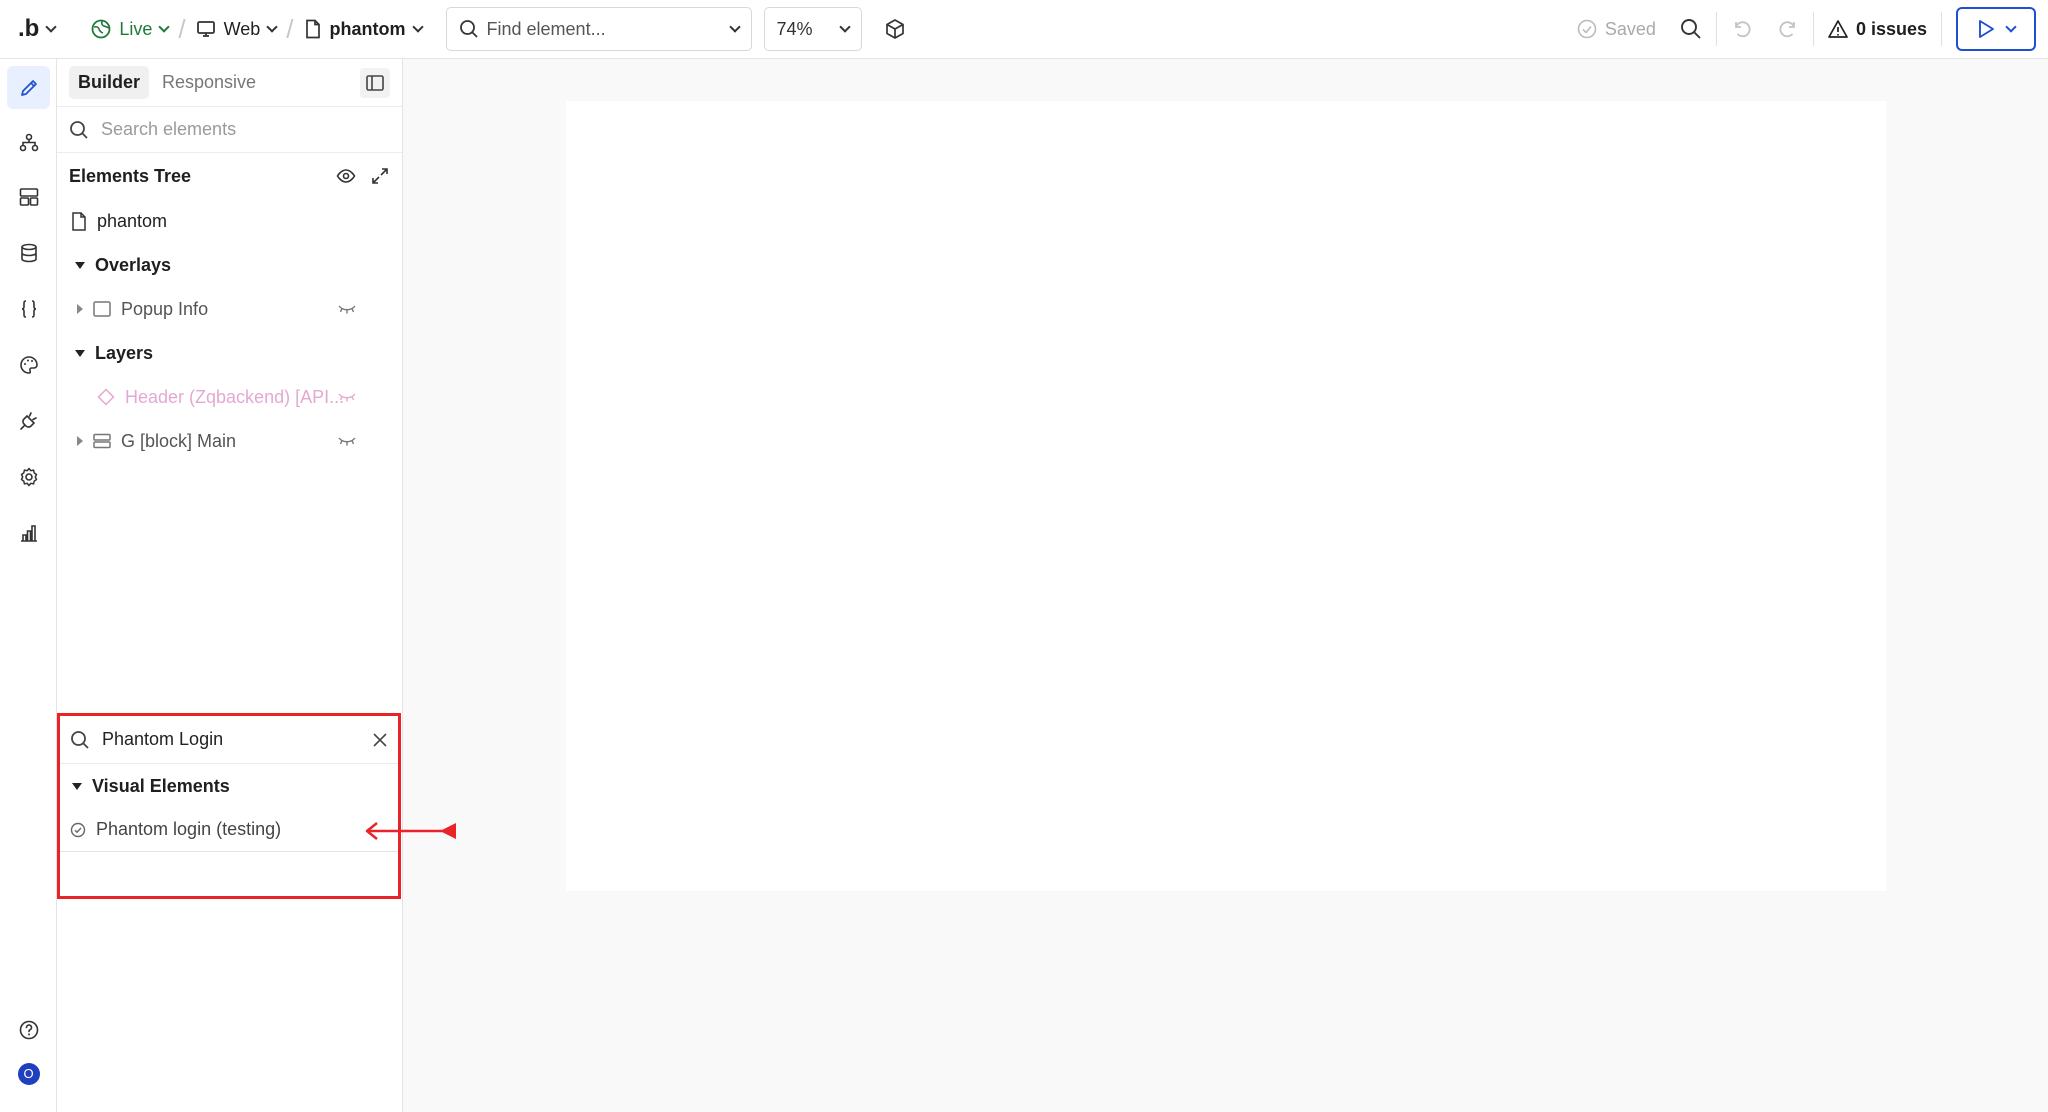  Describe the element at coordinates (28, 87) in the screenshot. I see `rail-builder-button` at that location.